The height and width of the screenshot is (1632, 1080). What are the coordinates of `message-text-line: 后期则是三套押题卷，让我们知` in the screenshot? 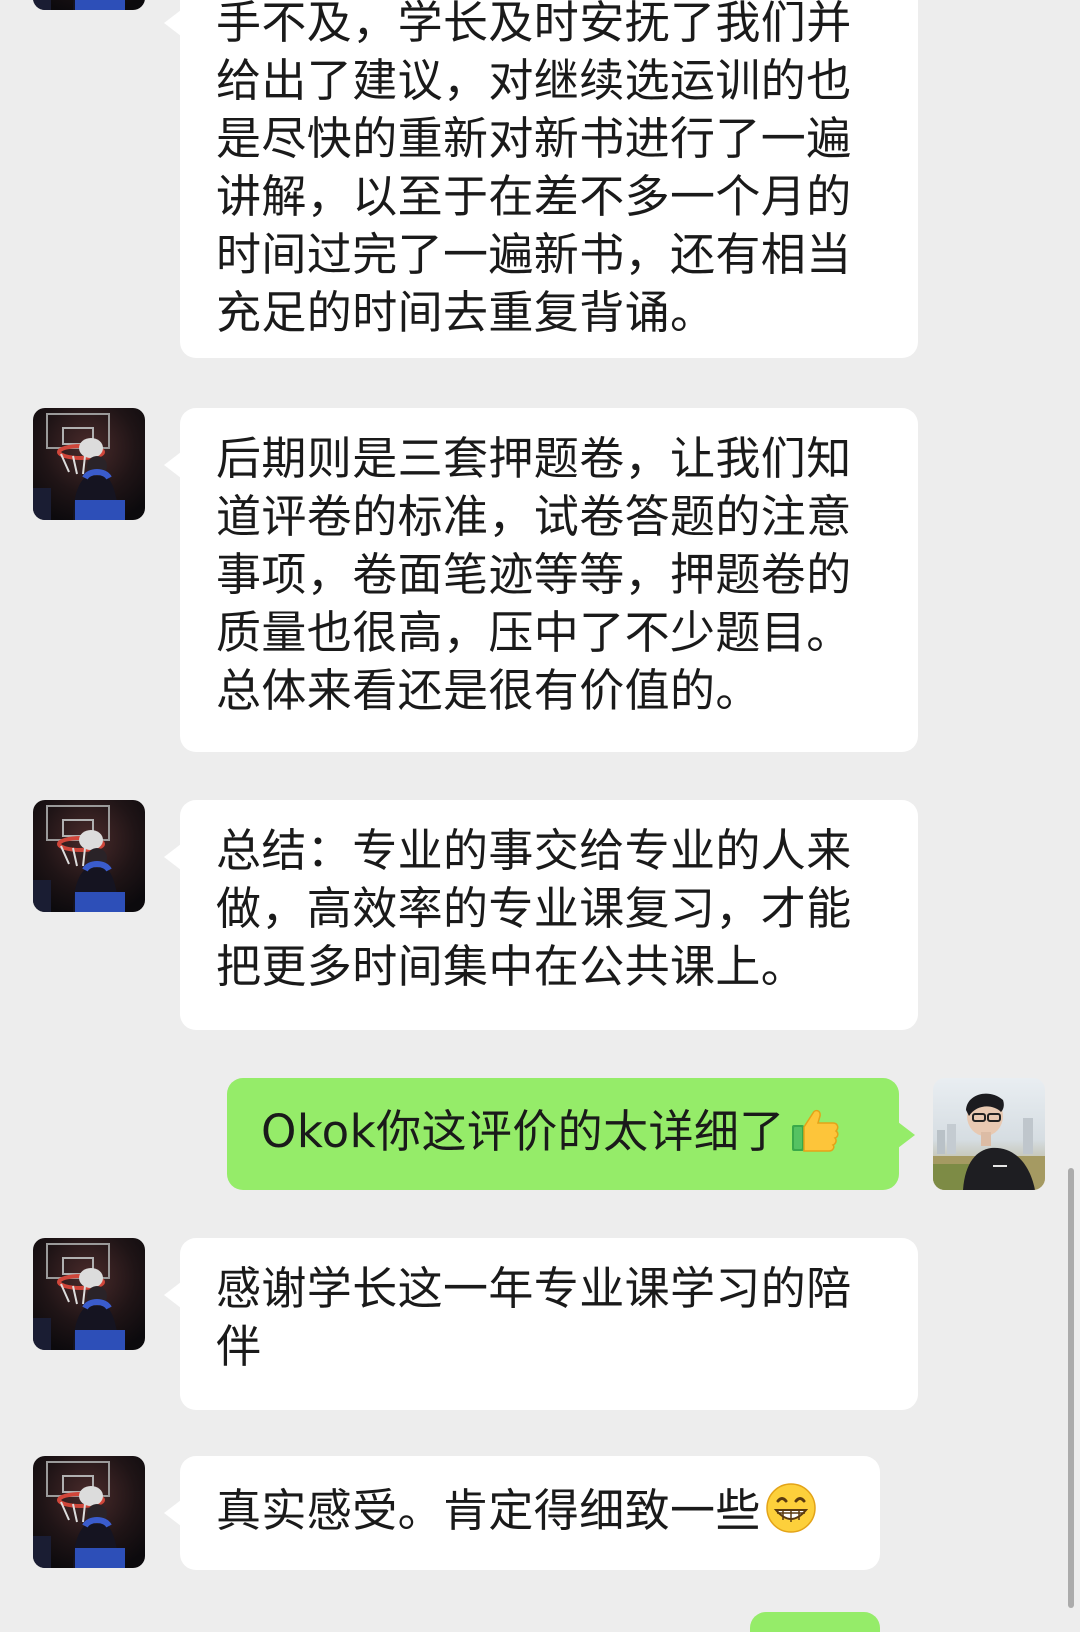 It's located at (534, 458).